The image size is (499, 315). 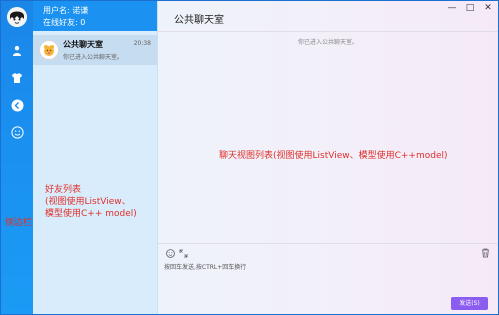 I want to click on close-button: ✕, so click(x=488, y=8).